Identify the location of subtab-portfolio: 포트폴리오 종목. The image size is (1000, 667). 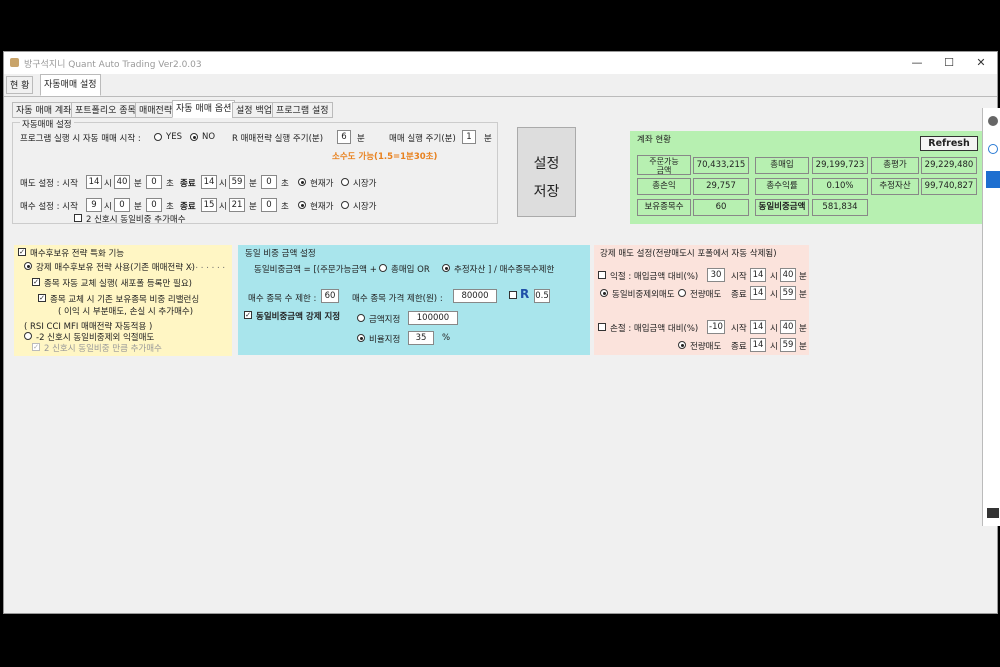
(105, 110).